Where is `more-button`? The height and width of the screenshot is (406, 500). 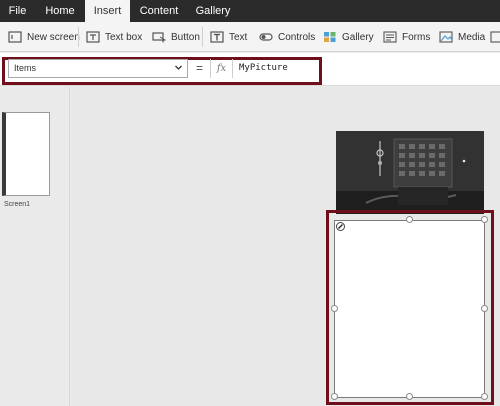 more-button is located at coordinates (495, 37).